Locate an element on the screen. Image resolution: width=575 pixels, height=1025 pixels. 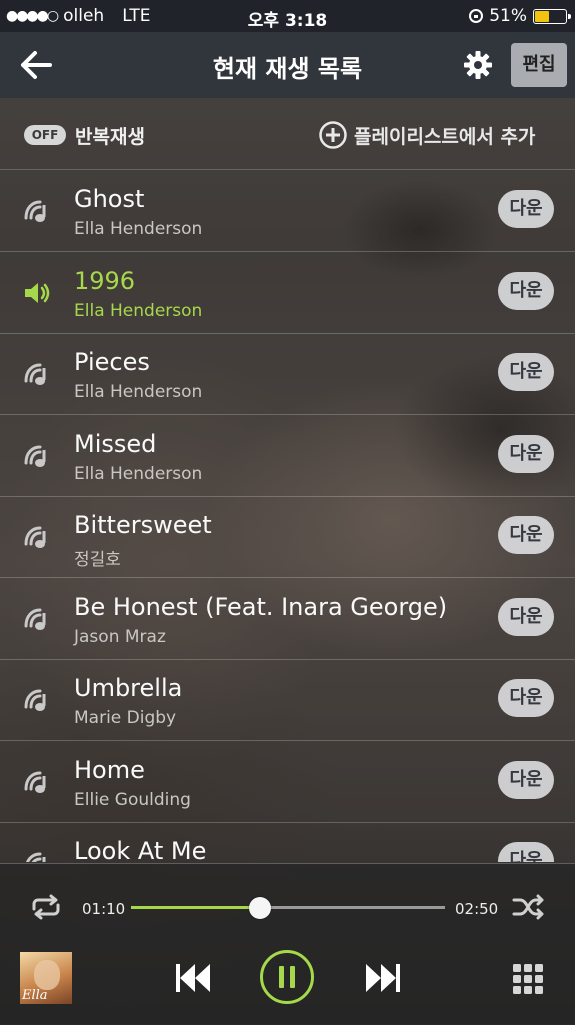
current-time: 01:10 is located at coordinates (104, 909).